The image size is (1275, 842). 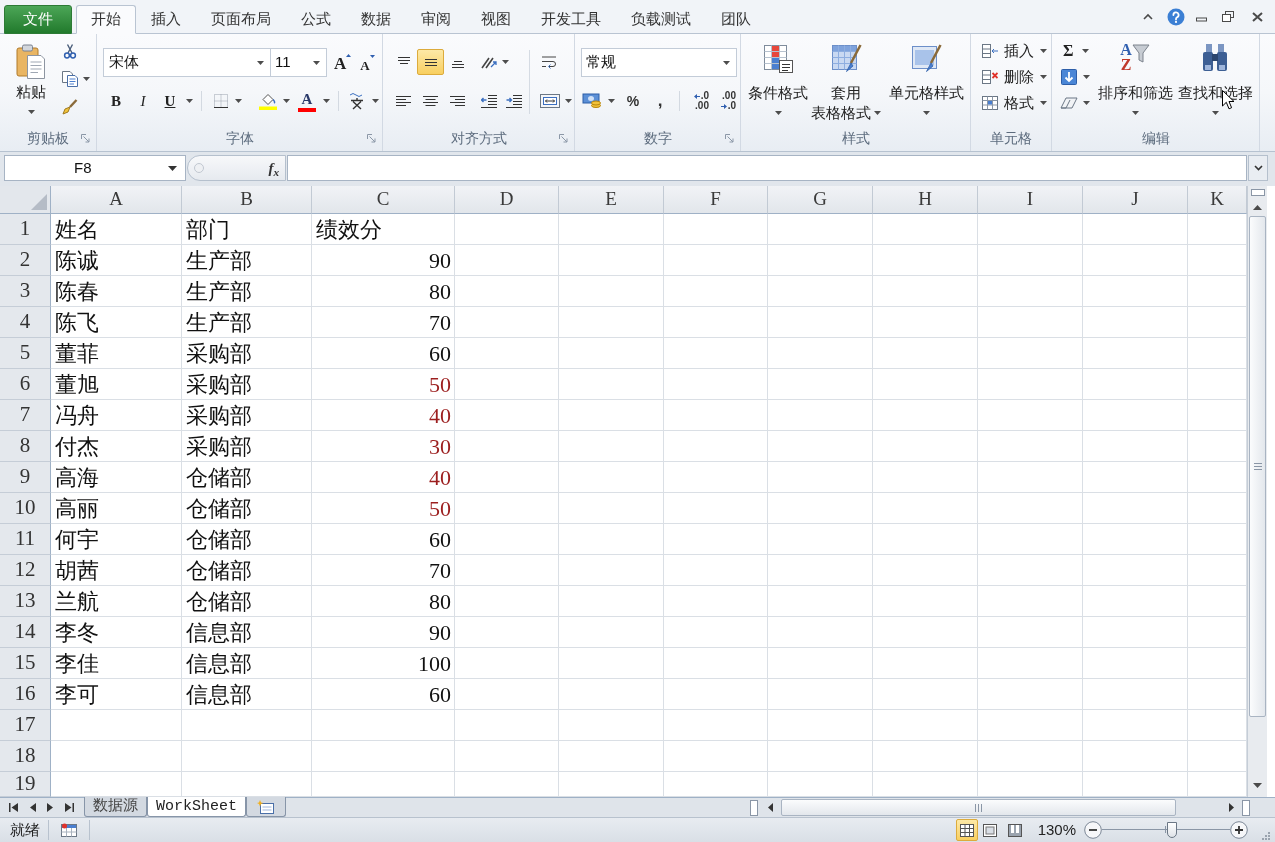 I want to click on name-box: F8, so click(x=95, y=168).